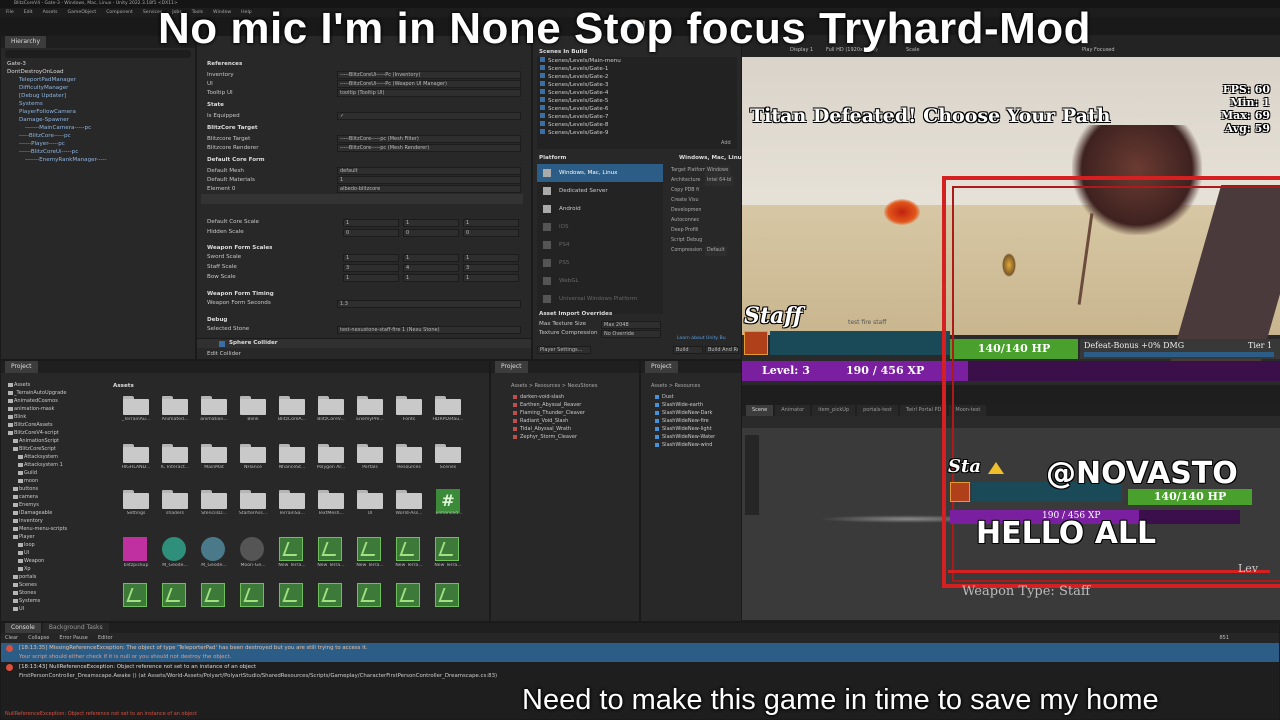 The image size is (1280, 720). What do you see at coordinates (698, 445) in the screenshot?
I see `resource-item: SlashWideNew-wind` at bounding box center [698, 445].